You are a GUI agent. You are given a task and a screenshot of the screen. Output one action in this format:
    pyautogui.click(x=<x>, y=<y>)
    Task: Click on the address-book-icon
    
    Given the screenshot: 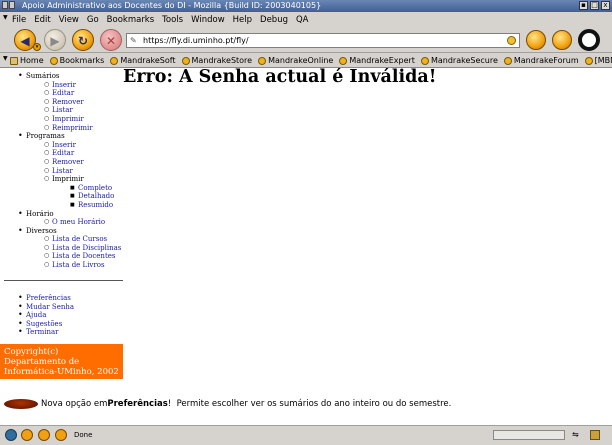 What is the action you would take?
    pyautogui.click(x=61, y=435)
    